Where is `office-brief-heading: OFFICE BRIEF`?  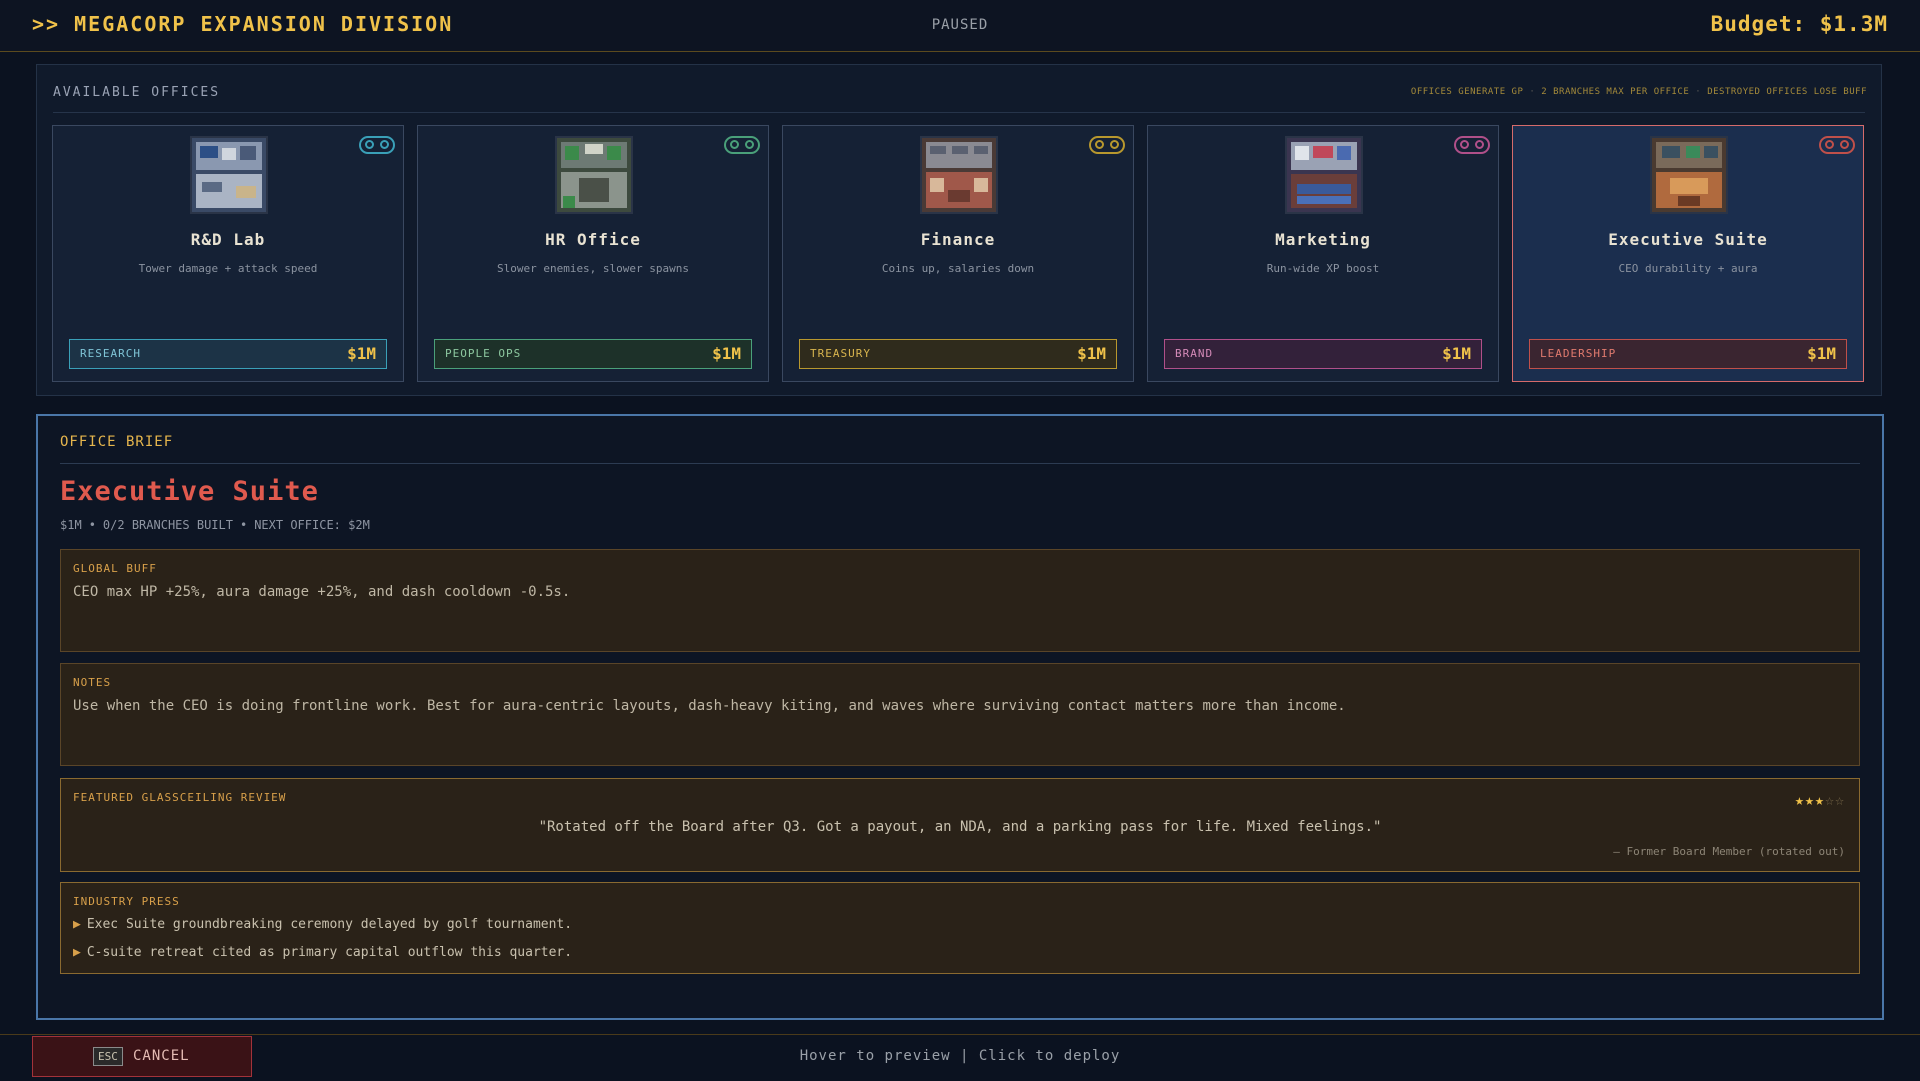 office-brief-heading: OFFICE BRIEF is located at coordinates (117, 442).